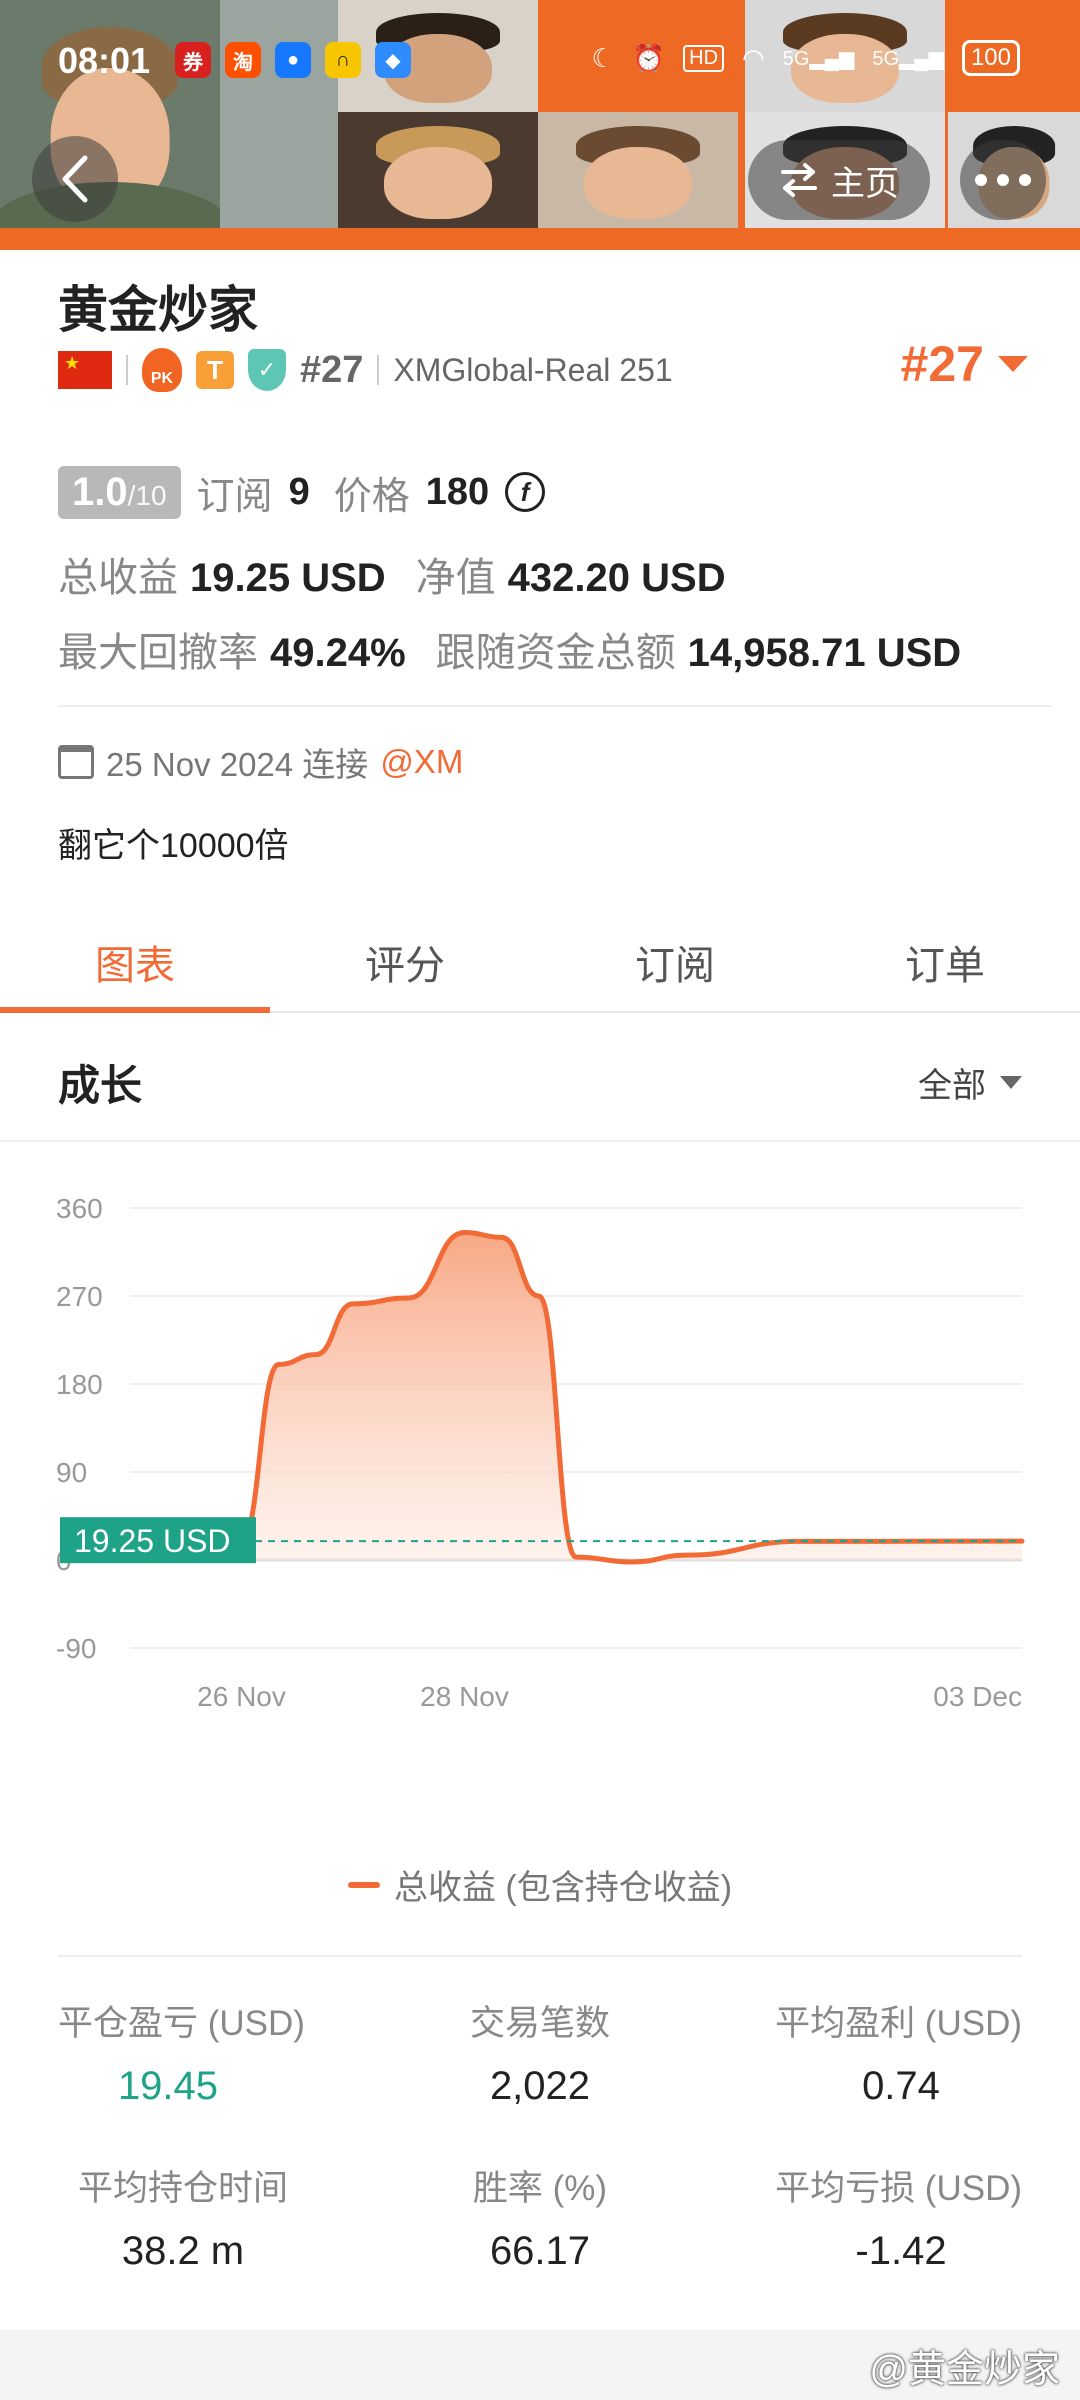 The width and height of the screenshot is (1080, 2400). Describe the element at coordinates (183, 2052) in the screenshot. I see `stat-closed-pnl: 平仓盈亏 (USD) 19.45` at that location.